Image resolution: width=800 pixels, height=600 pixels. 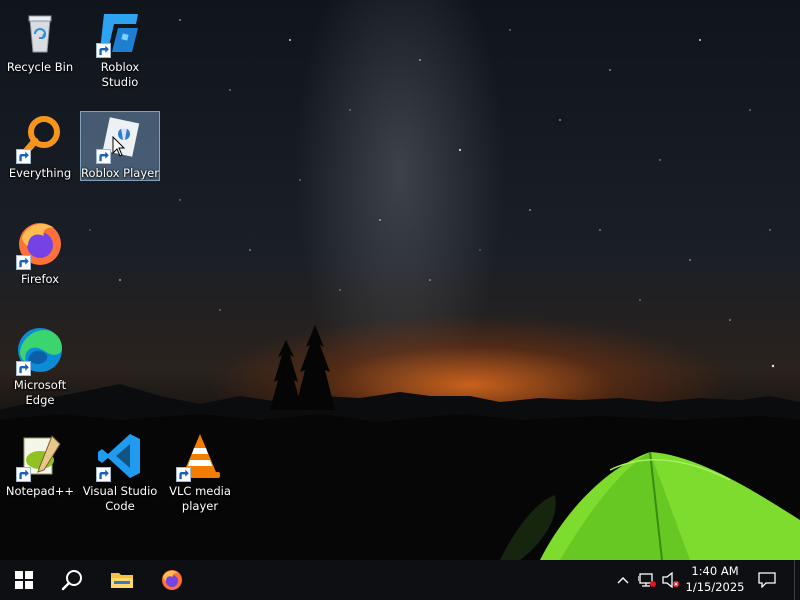 I want to click on desktop-icon-microsoft-edge: Microsoft Edge, so click(x=40, y=366).